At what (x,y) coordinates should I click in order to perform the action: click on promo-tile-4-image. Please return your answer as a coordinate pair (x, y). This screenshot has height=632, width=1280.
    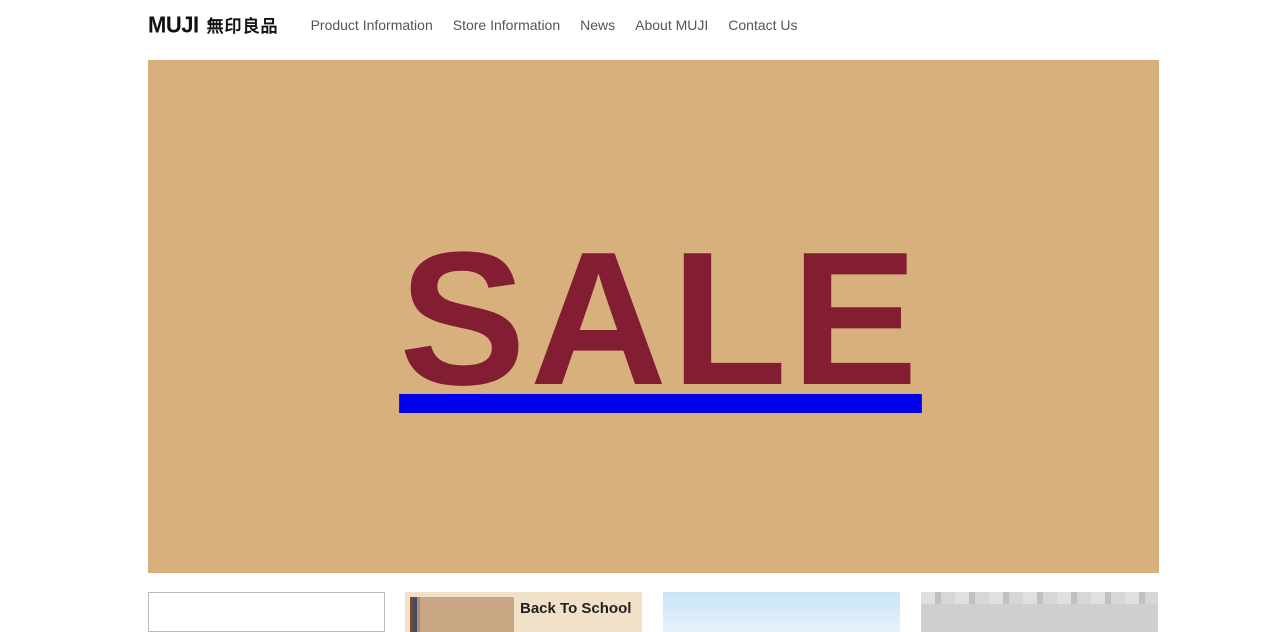
    Looking at the image, I should click on (1039, 598).